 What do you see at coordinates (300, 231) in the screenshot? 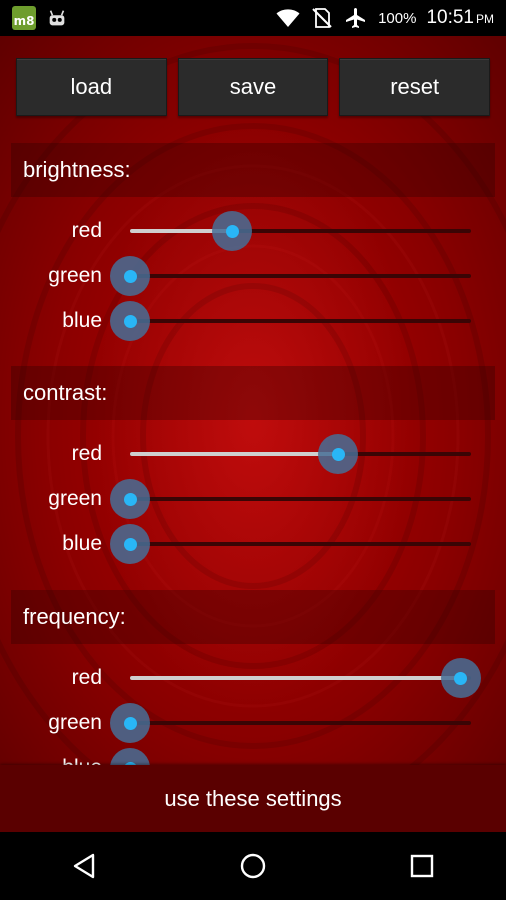
I see `brightness-red-slider` at bounding box center [300, 231].